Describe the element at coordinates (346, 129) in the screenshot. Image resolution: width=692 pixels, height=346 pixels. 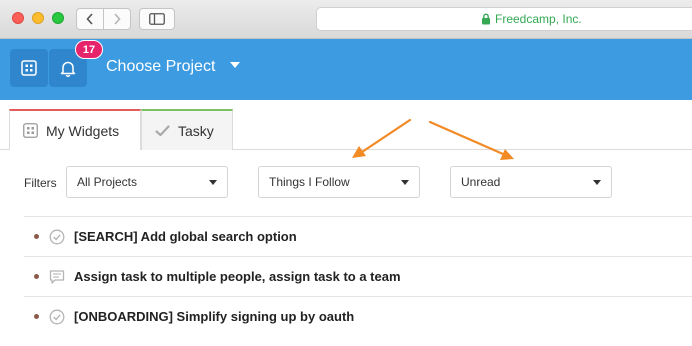
I see `widget-tabs: My Widgets Tasky` at that location.